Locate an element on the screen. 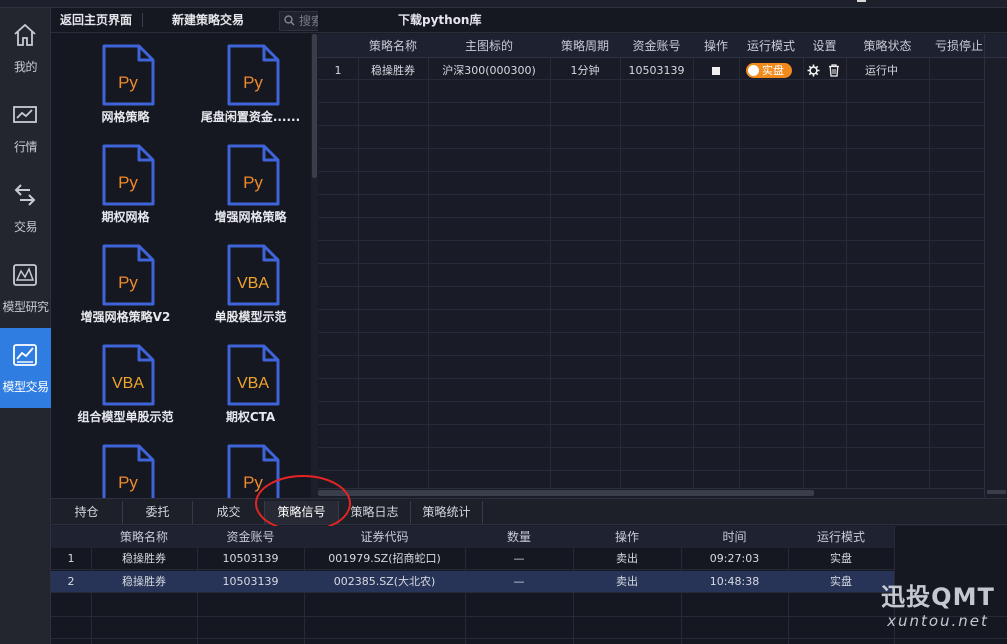 The image size is (1007, 644). strategy-item: VBA 期权CTA is located at coordinates (250, 388).